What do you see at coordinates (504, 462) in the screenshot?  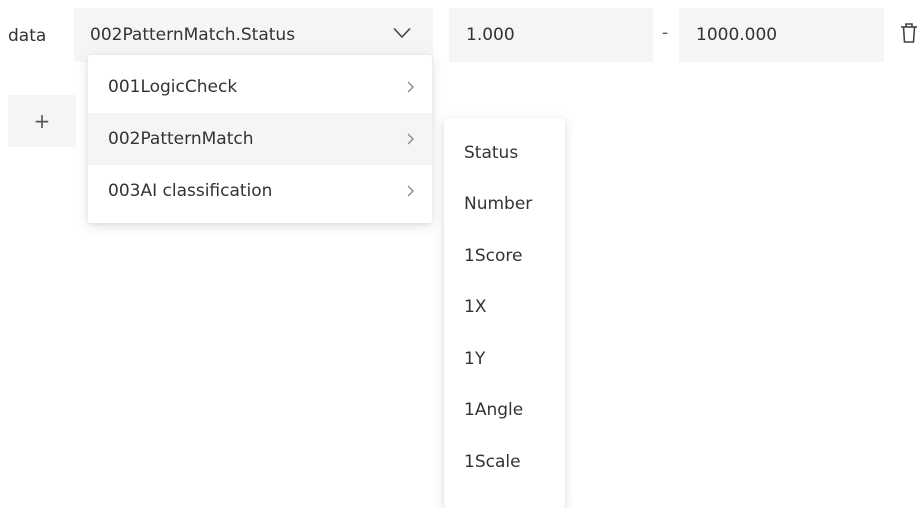 I see `submenu-item-1scale: 1Scale` at bounding box center [504, 462].